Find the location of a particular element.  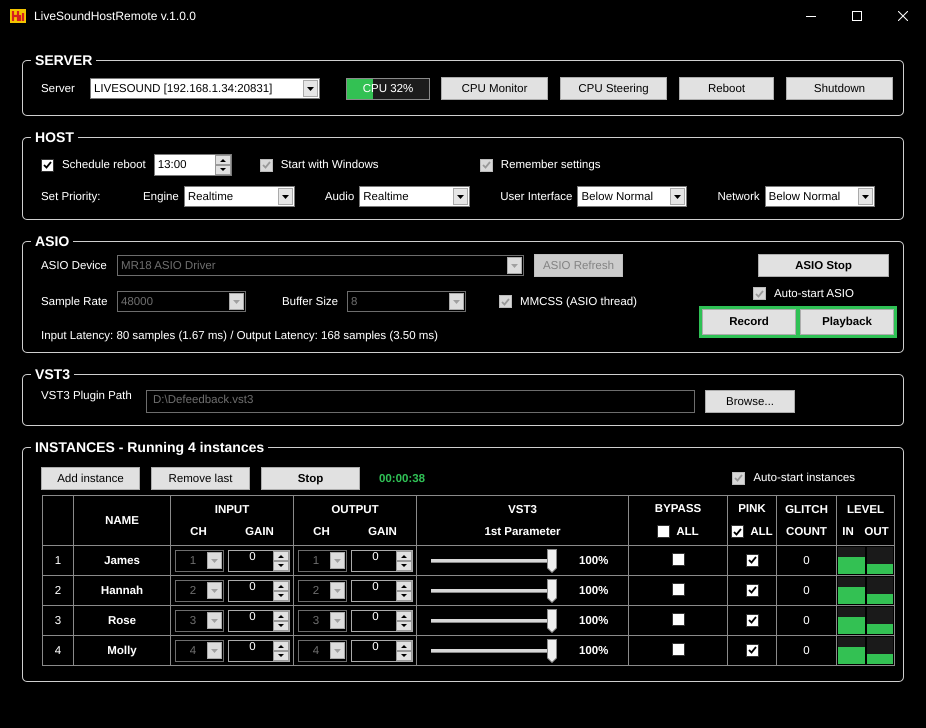

column-subheader: COUNT is located at coordinates (806, 532).